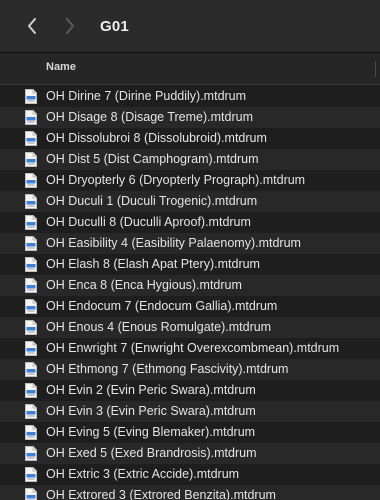 Image resolution: width=380 pixels, height=500 pixels. I want to click on file-name: OH Endocum 7 (Endocum Gallia).mtdrum, so click(162, 306).